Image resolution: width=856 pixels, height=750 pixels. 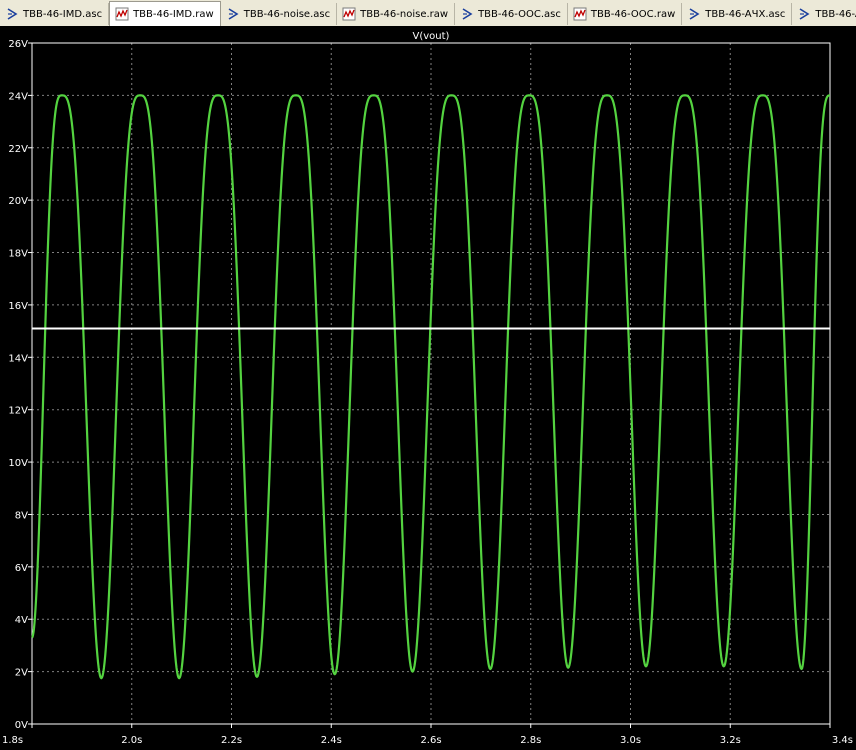 What do you see at coordinates (21, 620) in the screenshot?
I see `y-tick-label: 4V` at bounding box center [21, 620].